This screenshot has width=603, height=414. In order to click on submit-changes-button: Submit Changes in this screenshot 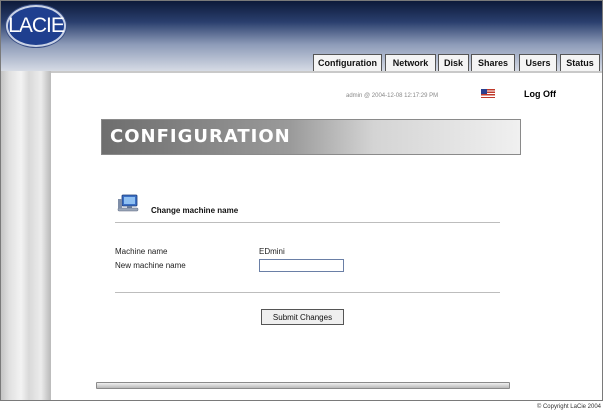, I will do `click(302, 317)`.